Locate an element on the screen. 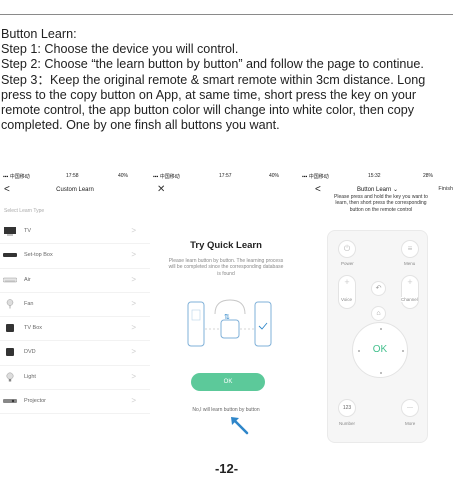 This screenshot has height=491, width=453. status-bar: ▪▪▪ 中国移动 17:57 40% is located at coordinates (226, 177).